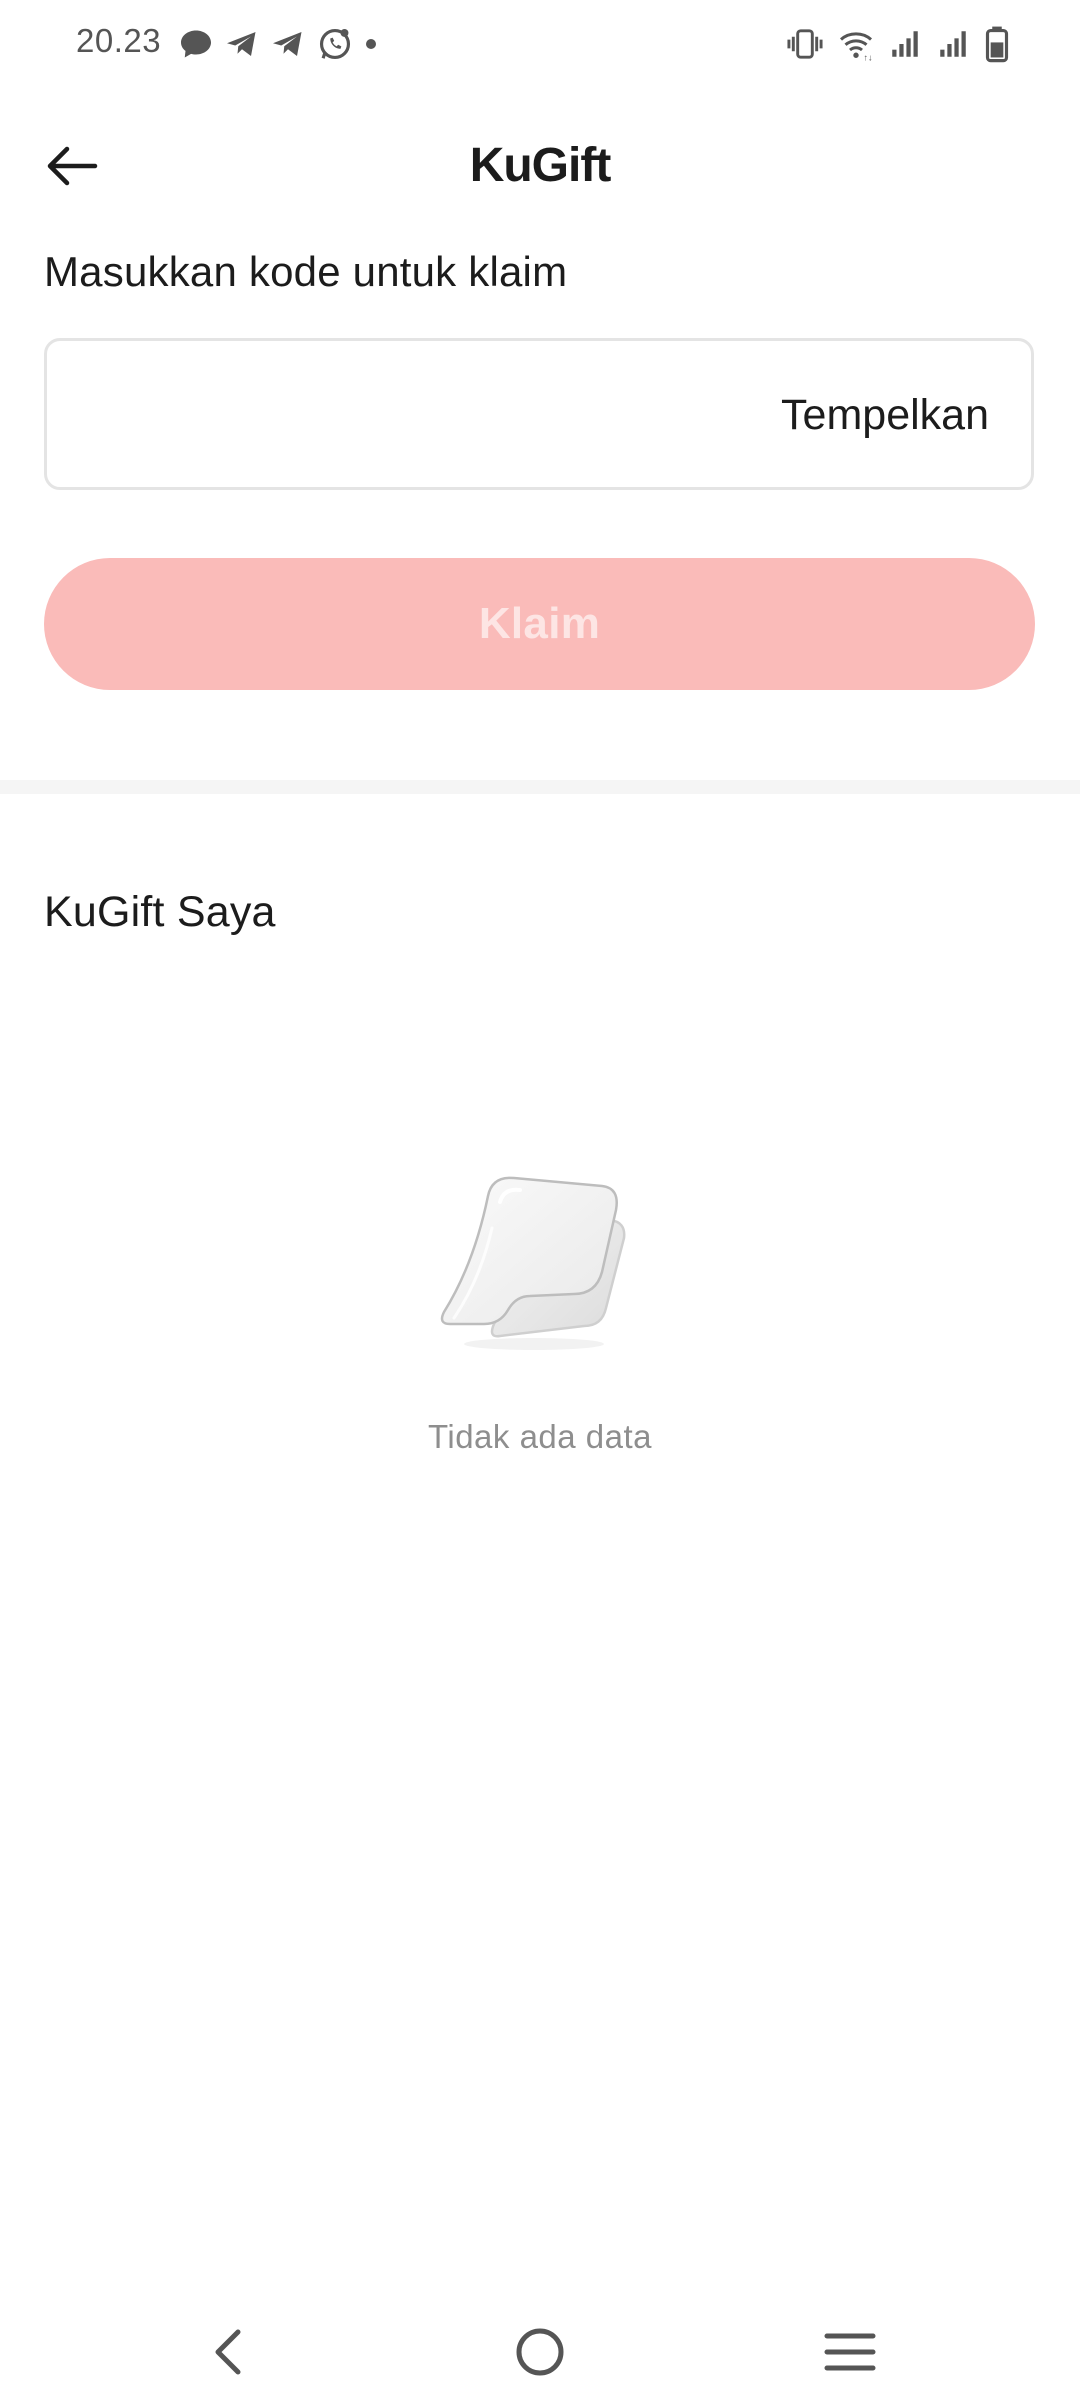  Describe the element at coordinates (539, 624) in the screenshot. I see `claim-button: Klaim` at that location.